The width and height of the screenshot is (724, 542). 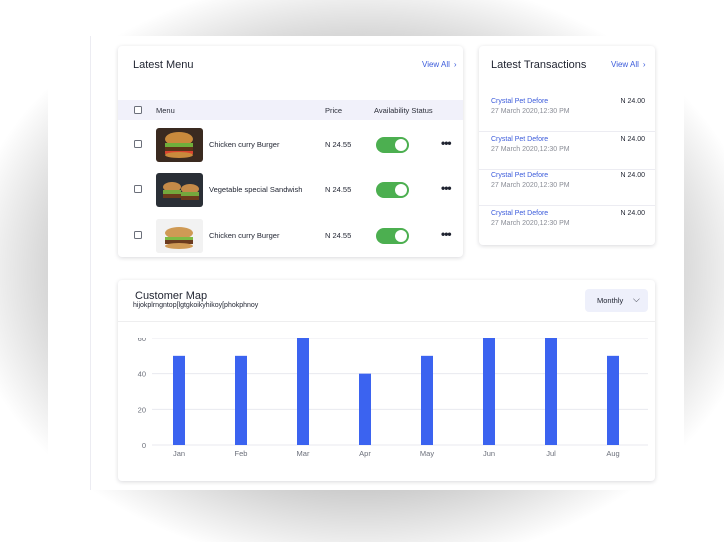 I want to click on latest-menu-title: Latest Menu, so click(x=163, y=65).